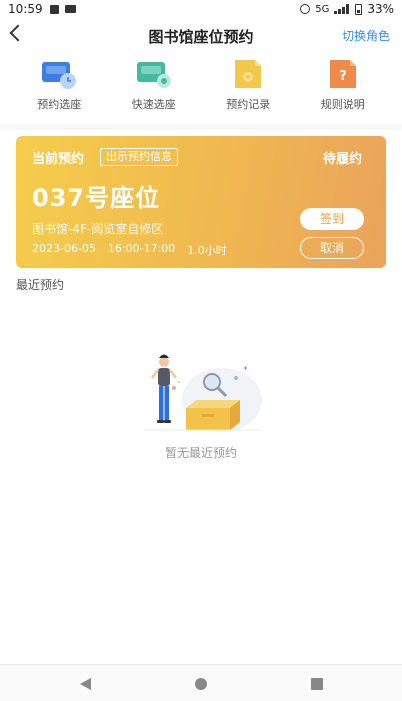 The width and height of the screenshot is (402, 701). I want to click on menu-label: 快速选座, so click(153, 104).